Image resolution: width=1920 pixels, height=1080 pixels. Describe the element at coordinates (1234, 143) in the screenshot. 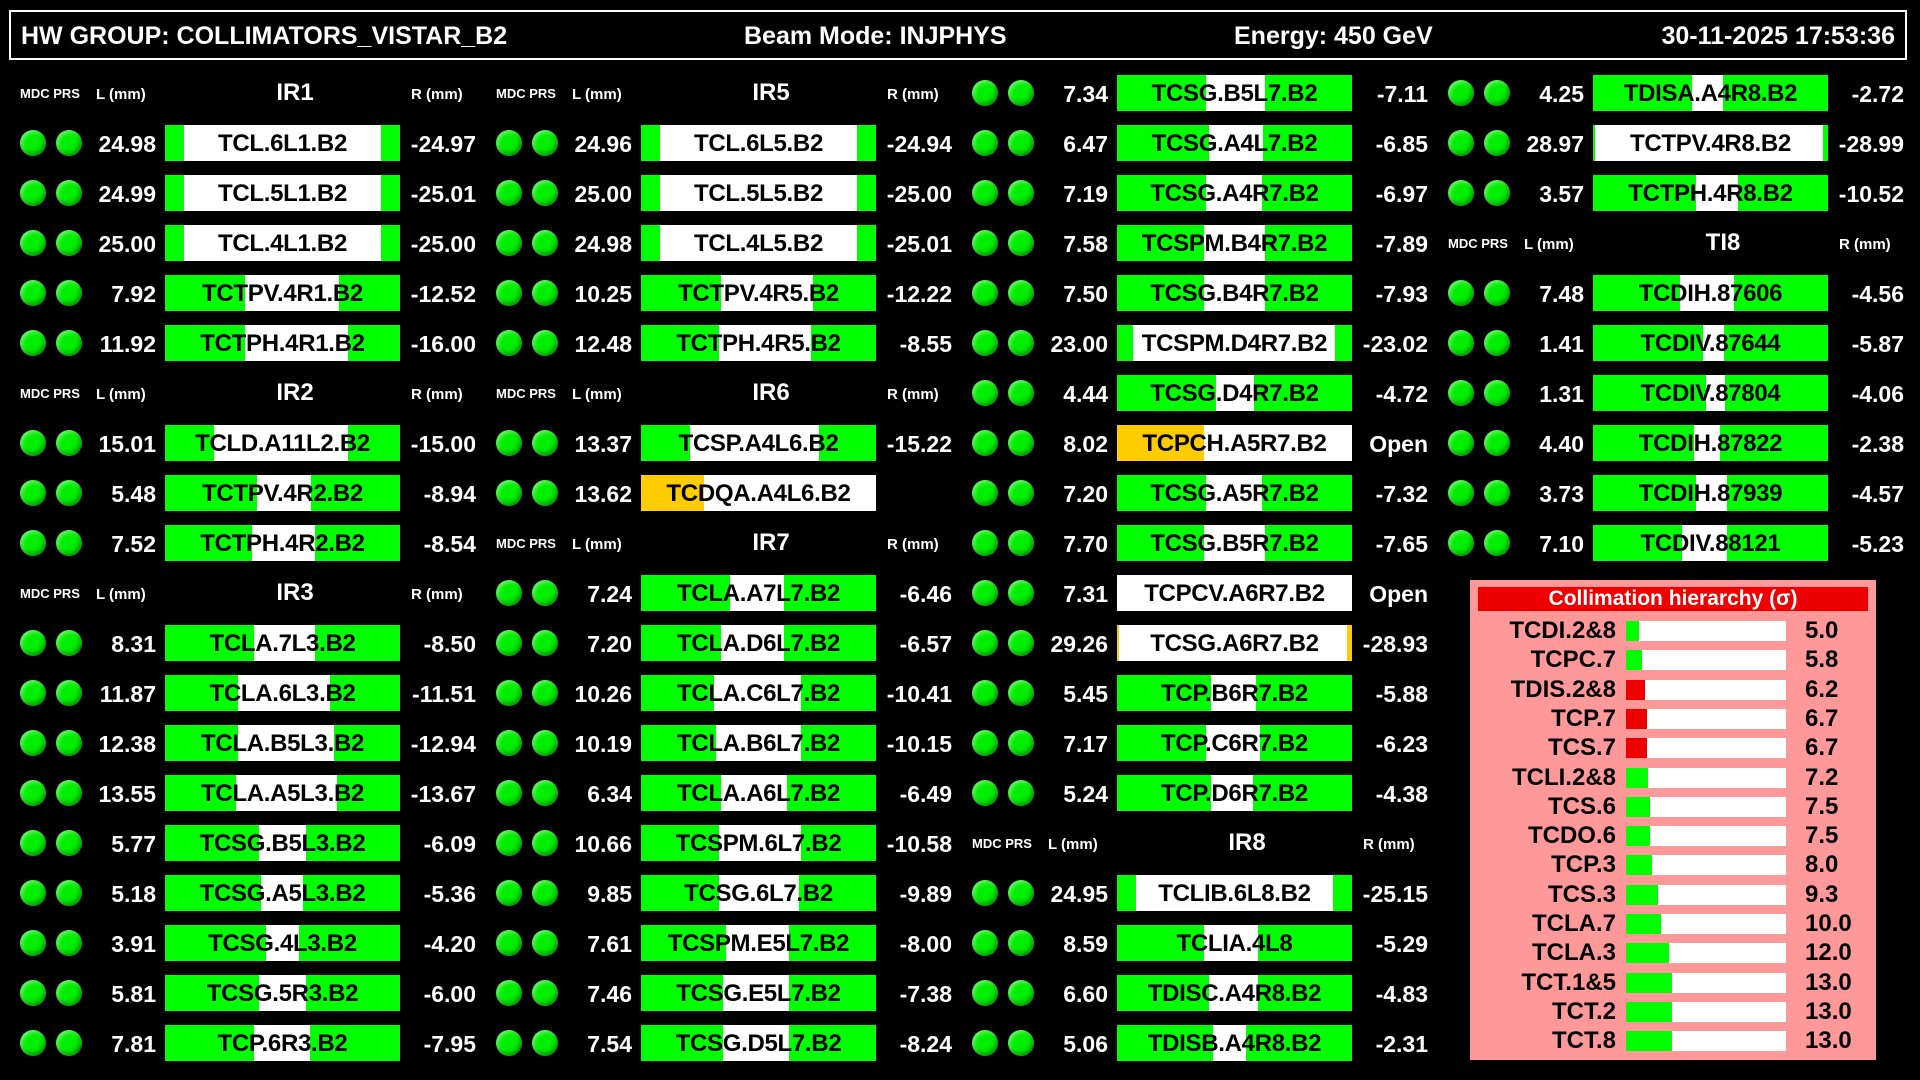

I see `collimator-name-box: TCSG.A4L7.B2` at that location.